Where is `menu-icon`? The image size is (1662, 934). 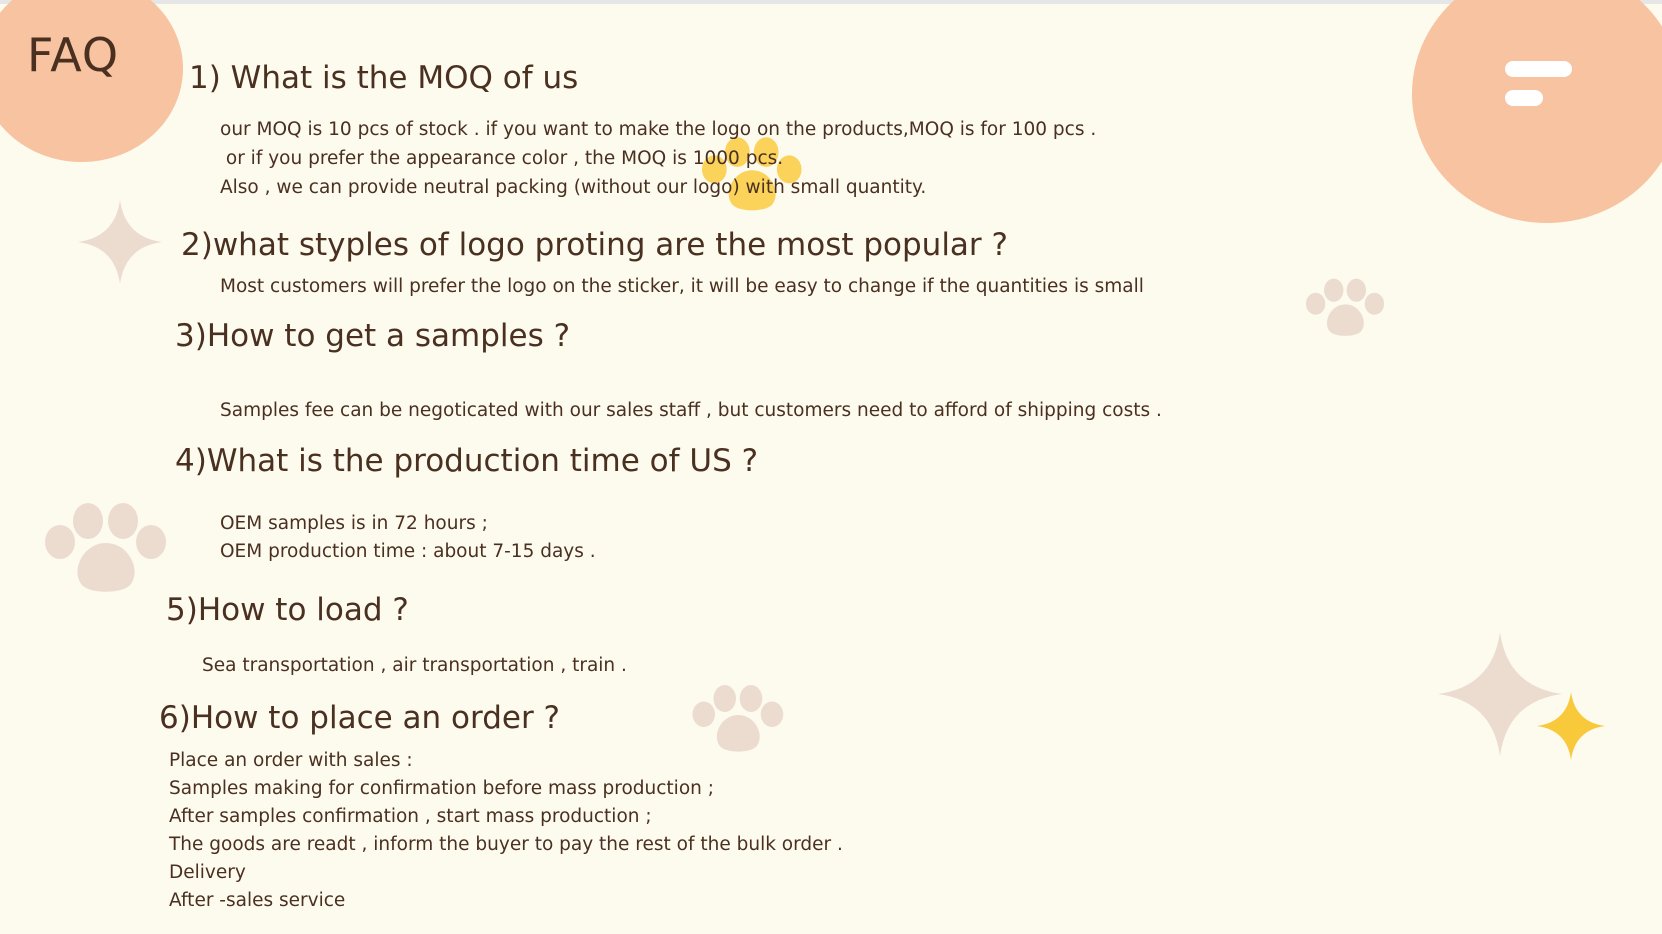 menu-icon is located at coordinates (1536, 84).